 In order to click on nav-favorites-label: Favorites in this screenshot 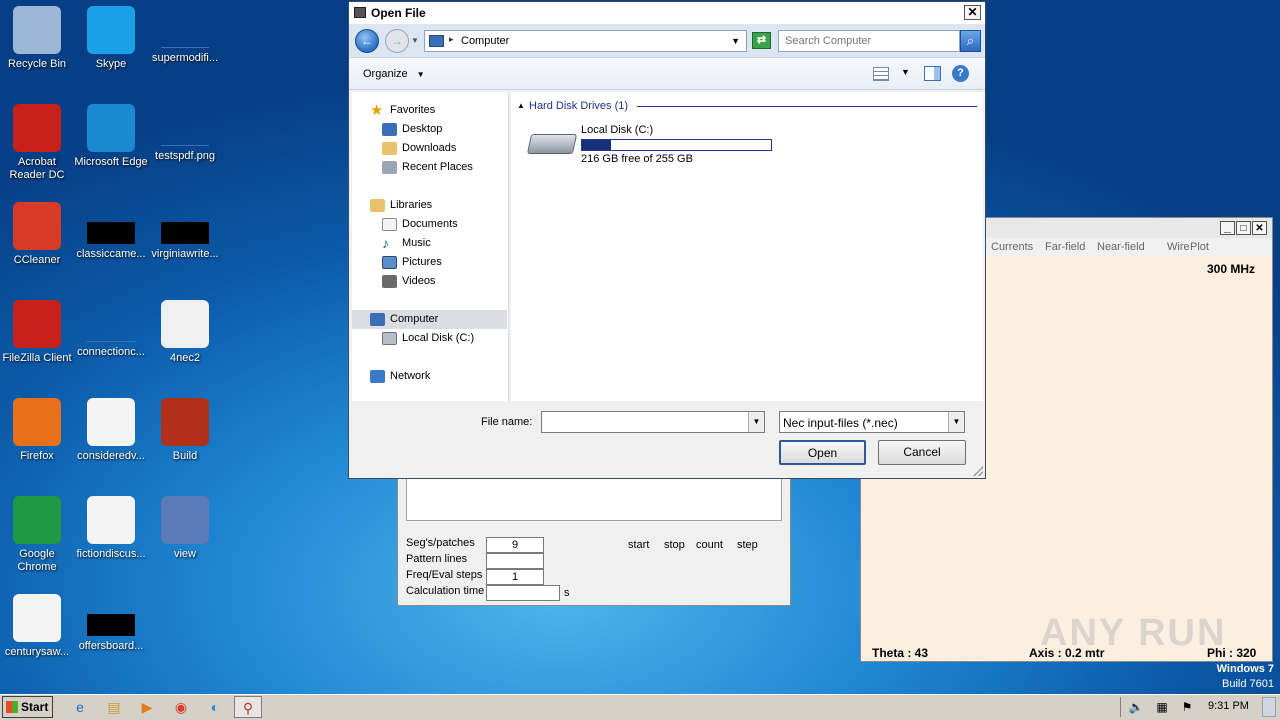, I will do `click(413, 110)`.